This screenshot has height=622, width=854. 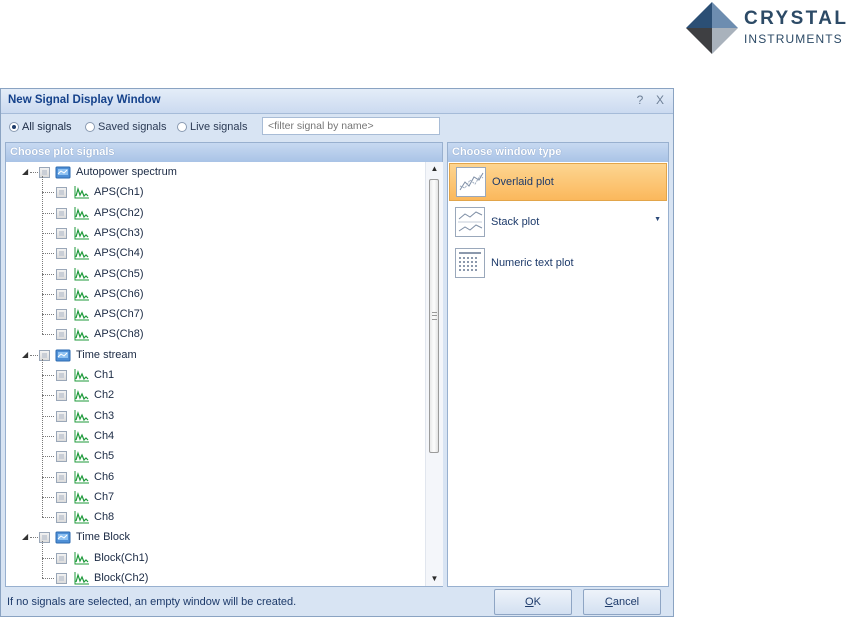 I want to click on tree-signal-row: APS(Ch8), so click(x=215, y=334).